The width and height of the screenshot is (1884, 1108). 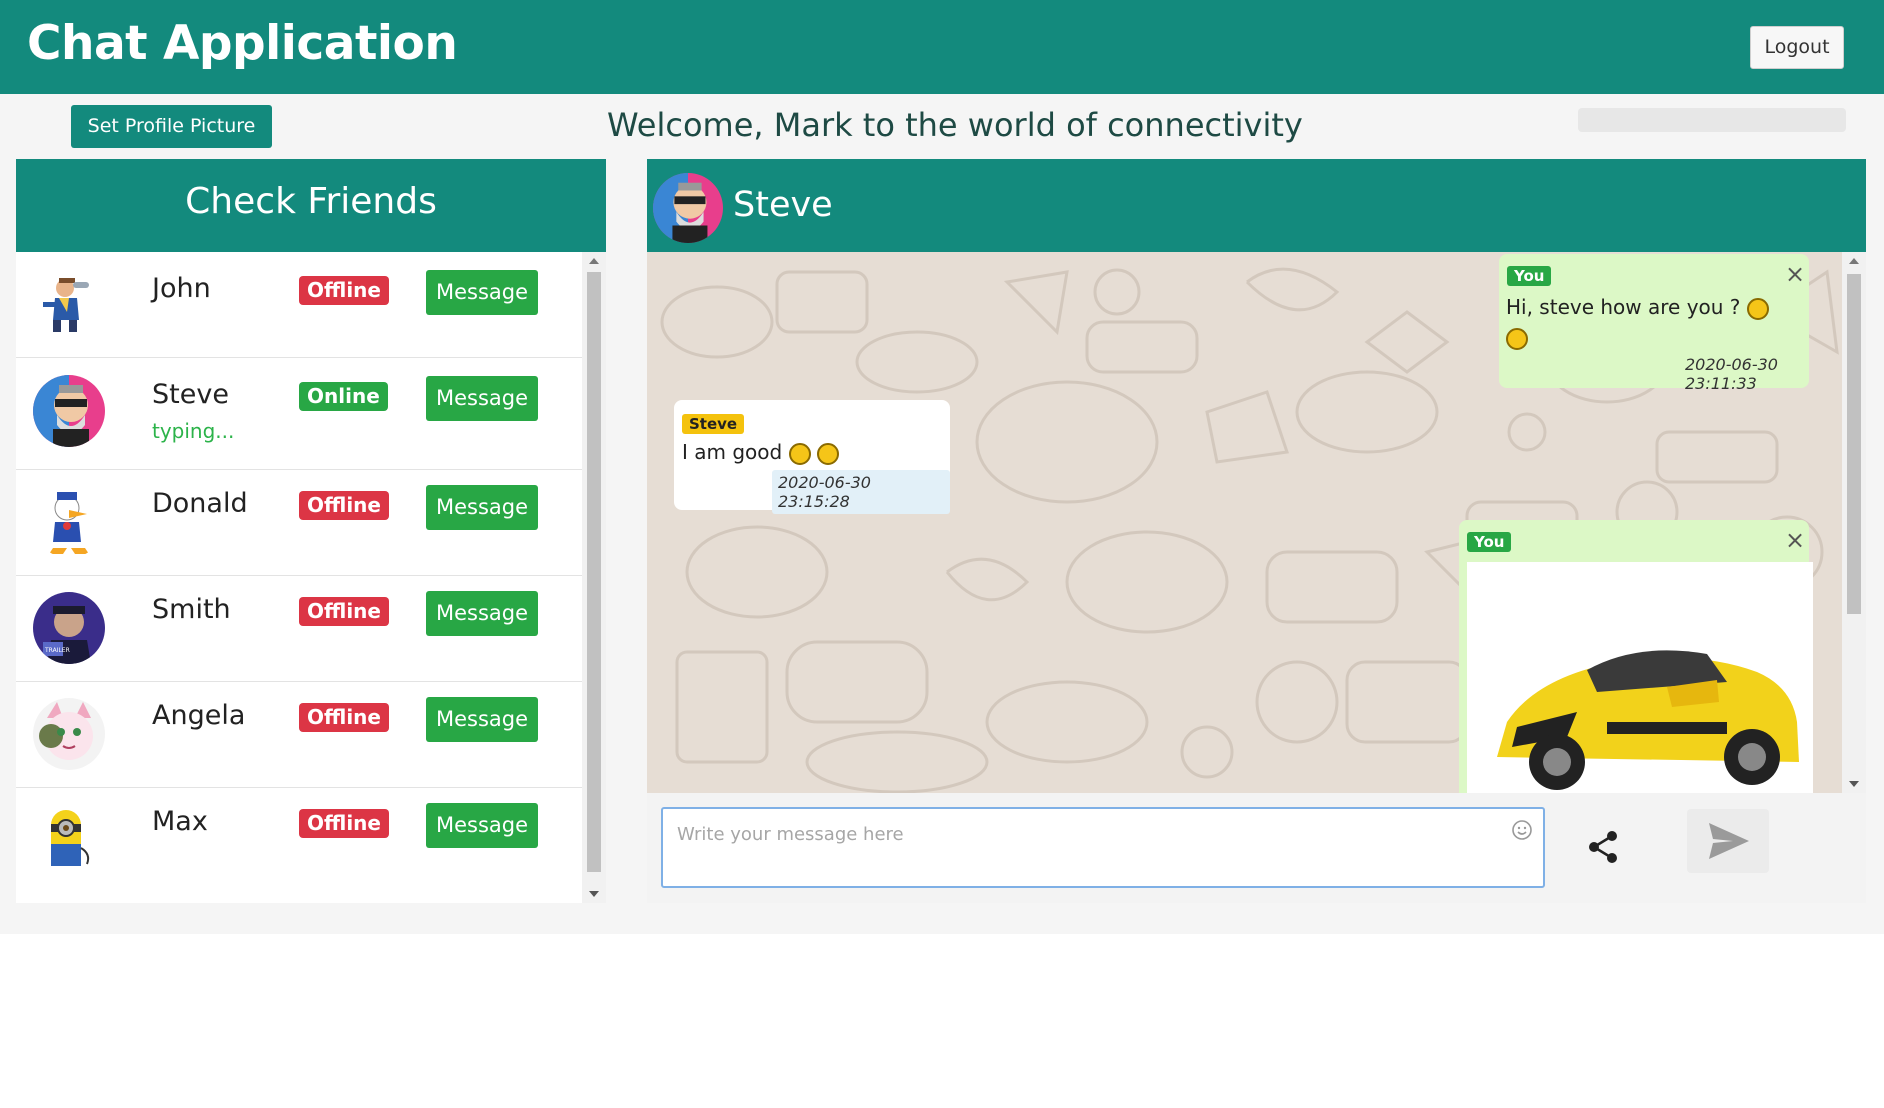 I want to click on message-input, so click(x=1087, y=834).